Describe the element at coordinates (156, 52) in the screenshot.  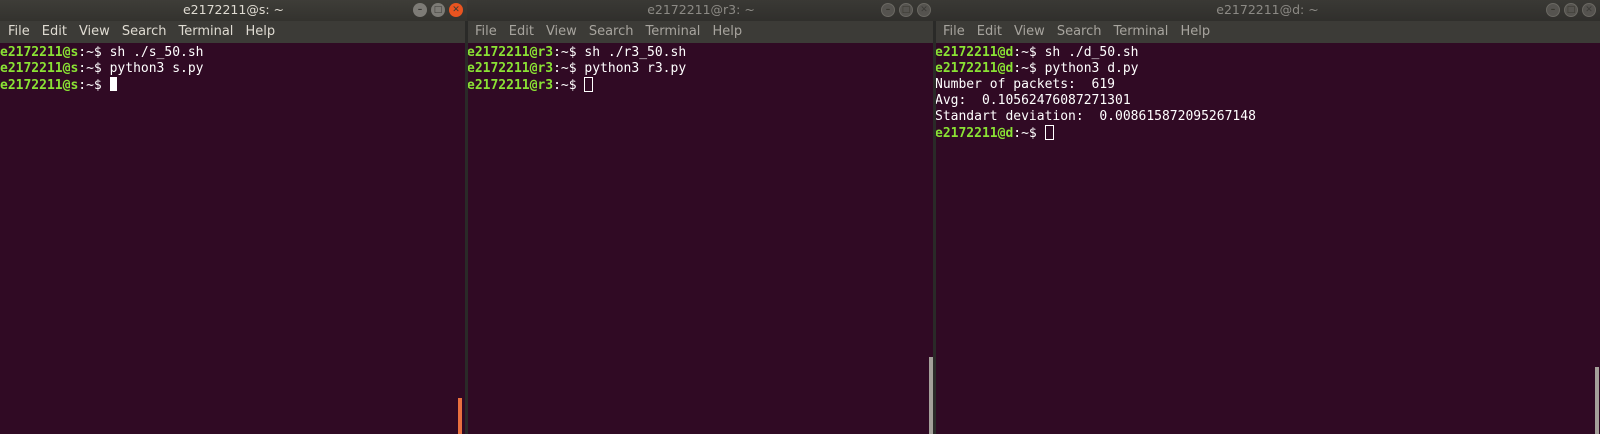
I see `command-text: sh ./s_50.sh` at that location.